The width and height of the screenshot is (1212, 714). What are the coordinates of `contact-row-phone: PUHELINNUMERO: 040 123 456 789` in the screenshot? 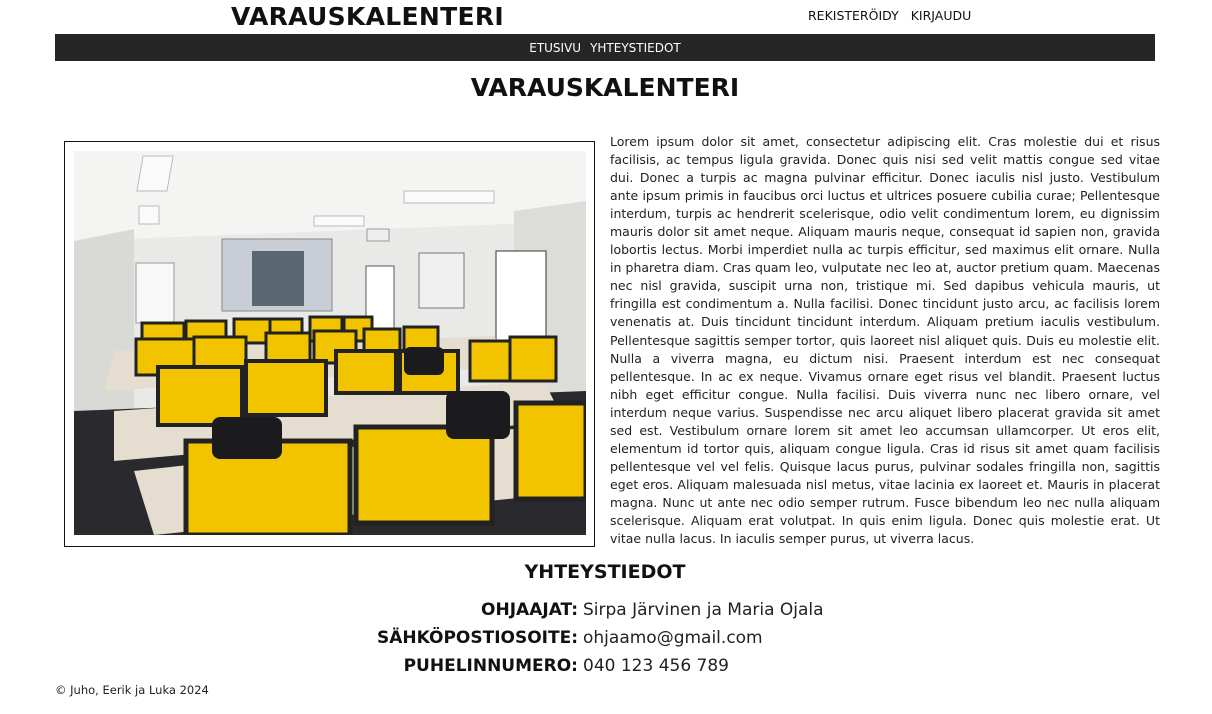 It's located at (606, 666).